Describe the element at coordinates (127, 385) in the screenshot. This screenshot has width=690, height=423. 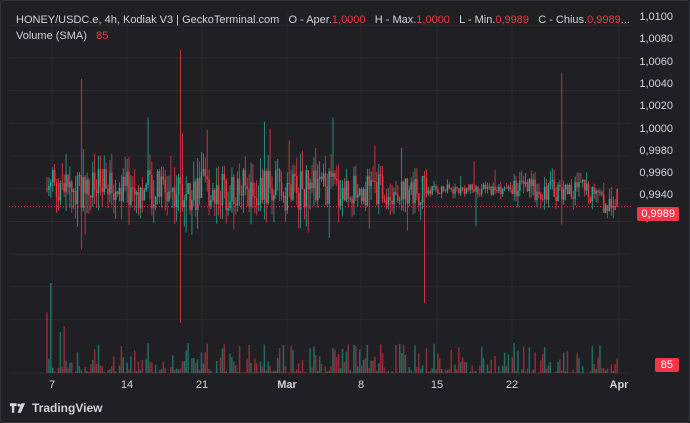
I see `time-tick-label: 14` at that location.